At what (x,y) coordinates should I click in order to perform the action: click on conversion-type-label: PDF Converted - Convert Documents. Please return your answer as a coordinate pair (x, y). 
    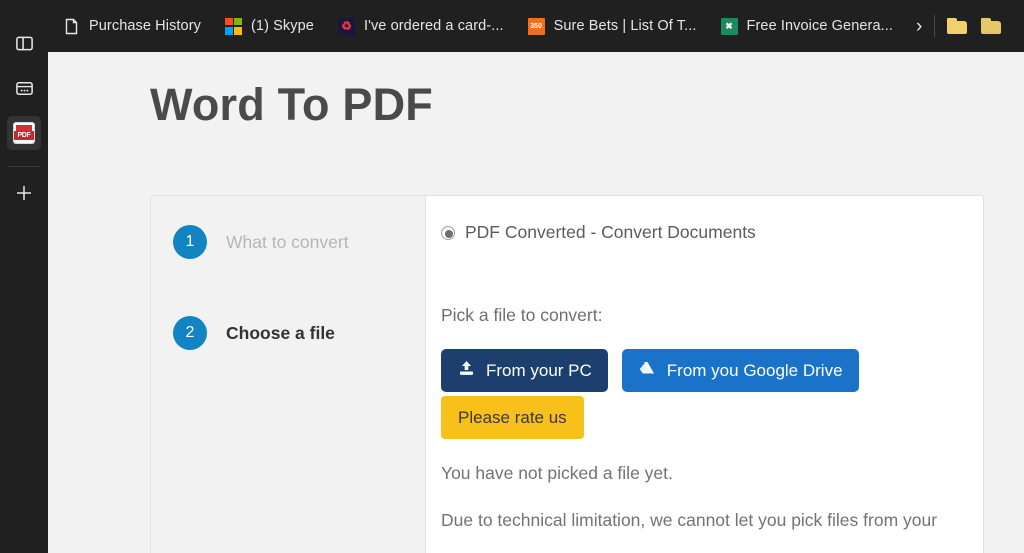
    Looking at the image, I should click on (610, 232).